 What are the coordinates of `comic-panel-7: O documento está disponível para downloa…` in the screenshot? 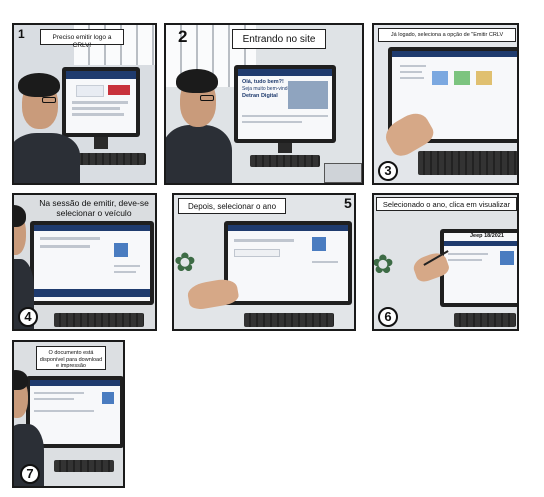 It's located at (68, 414).